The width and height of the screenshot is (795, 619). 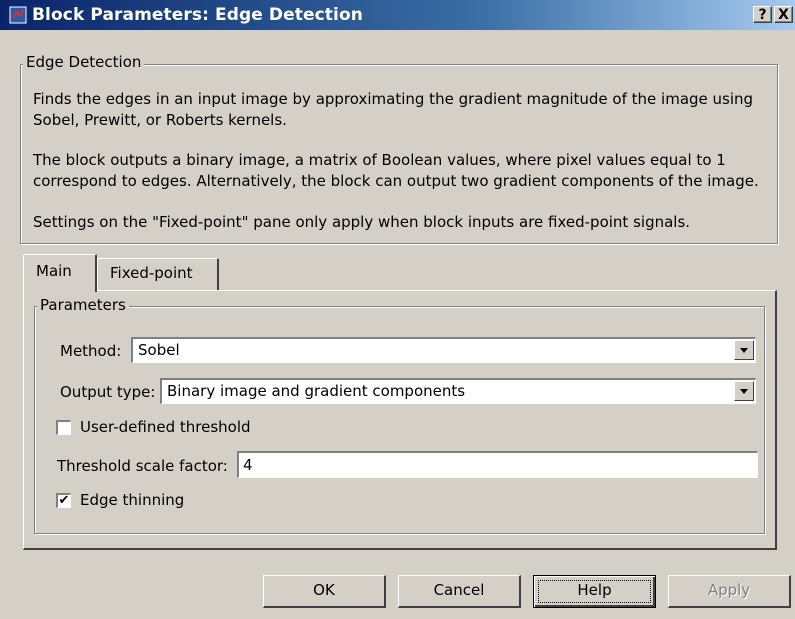 What do you see at coordinates (762, 14) in the screenshot?
I see `context-help-button: ?` at bounding box center [762, 14].